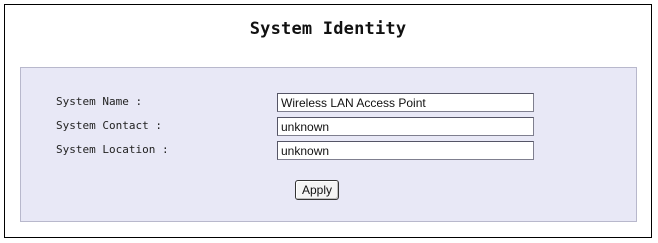  Describe the element at coordinates (405, 102) in the screenshot. I see `system-name-input` at that location.